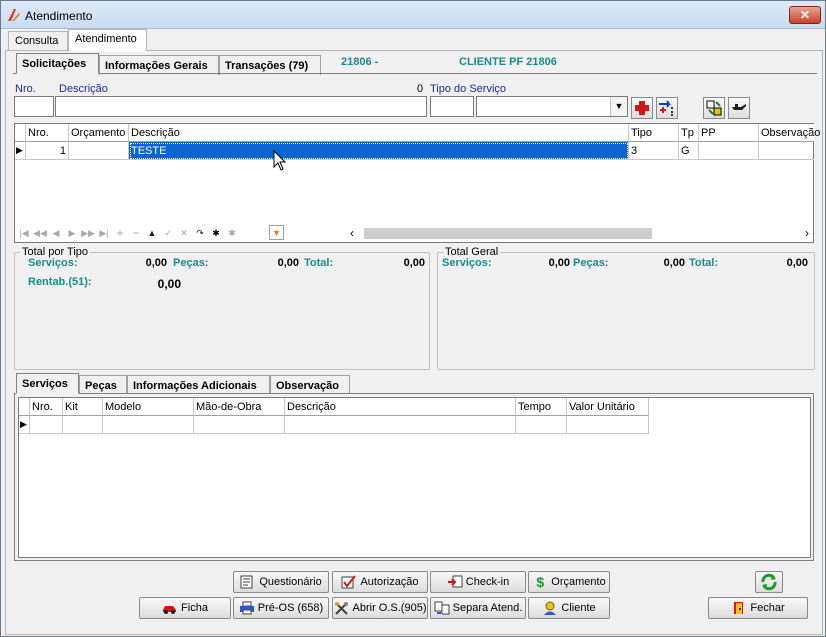 The width and height of the screenshot is (826, 637). What do you see at coordinates (807, 233) in the screenshot?
I see `scroll-right-icon: ›` at bounding box center [807, 233].